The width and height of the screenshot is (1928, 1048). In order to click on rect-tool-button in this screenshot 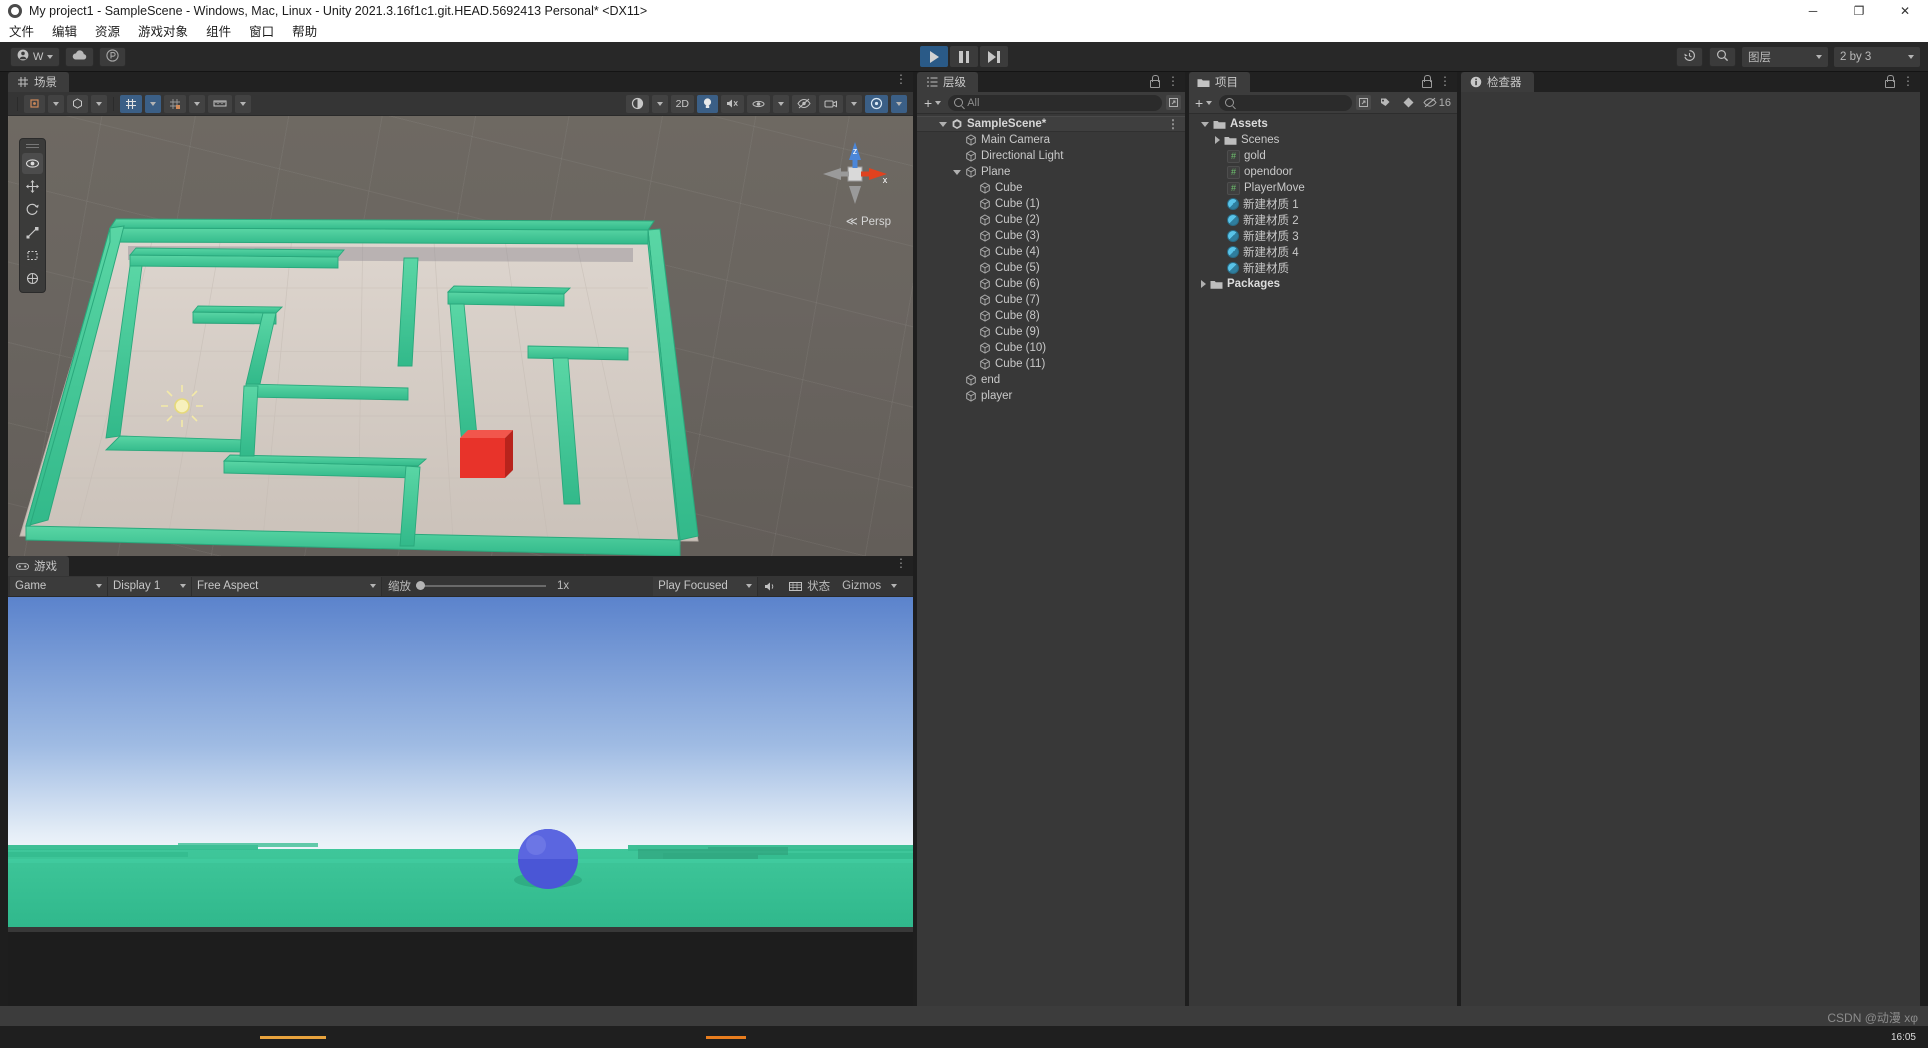, I will do `click(32, 255)`.